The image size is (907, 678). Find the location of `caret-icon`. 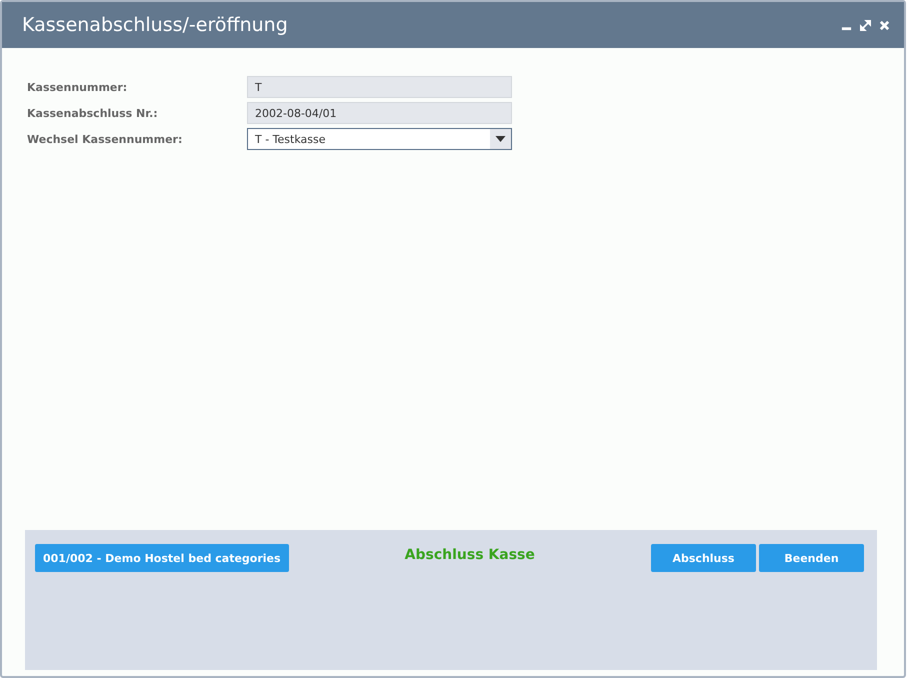

caret-icon is located at coordinates (500, 139).